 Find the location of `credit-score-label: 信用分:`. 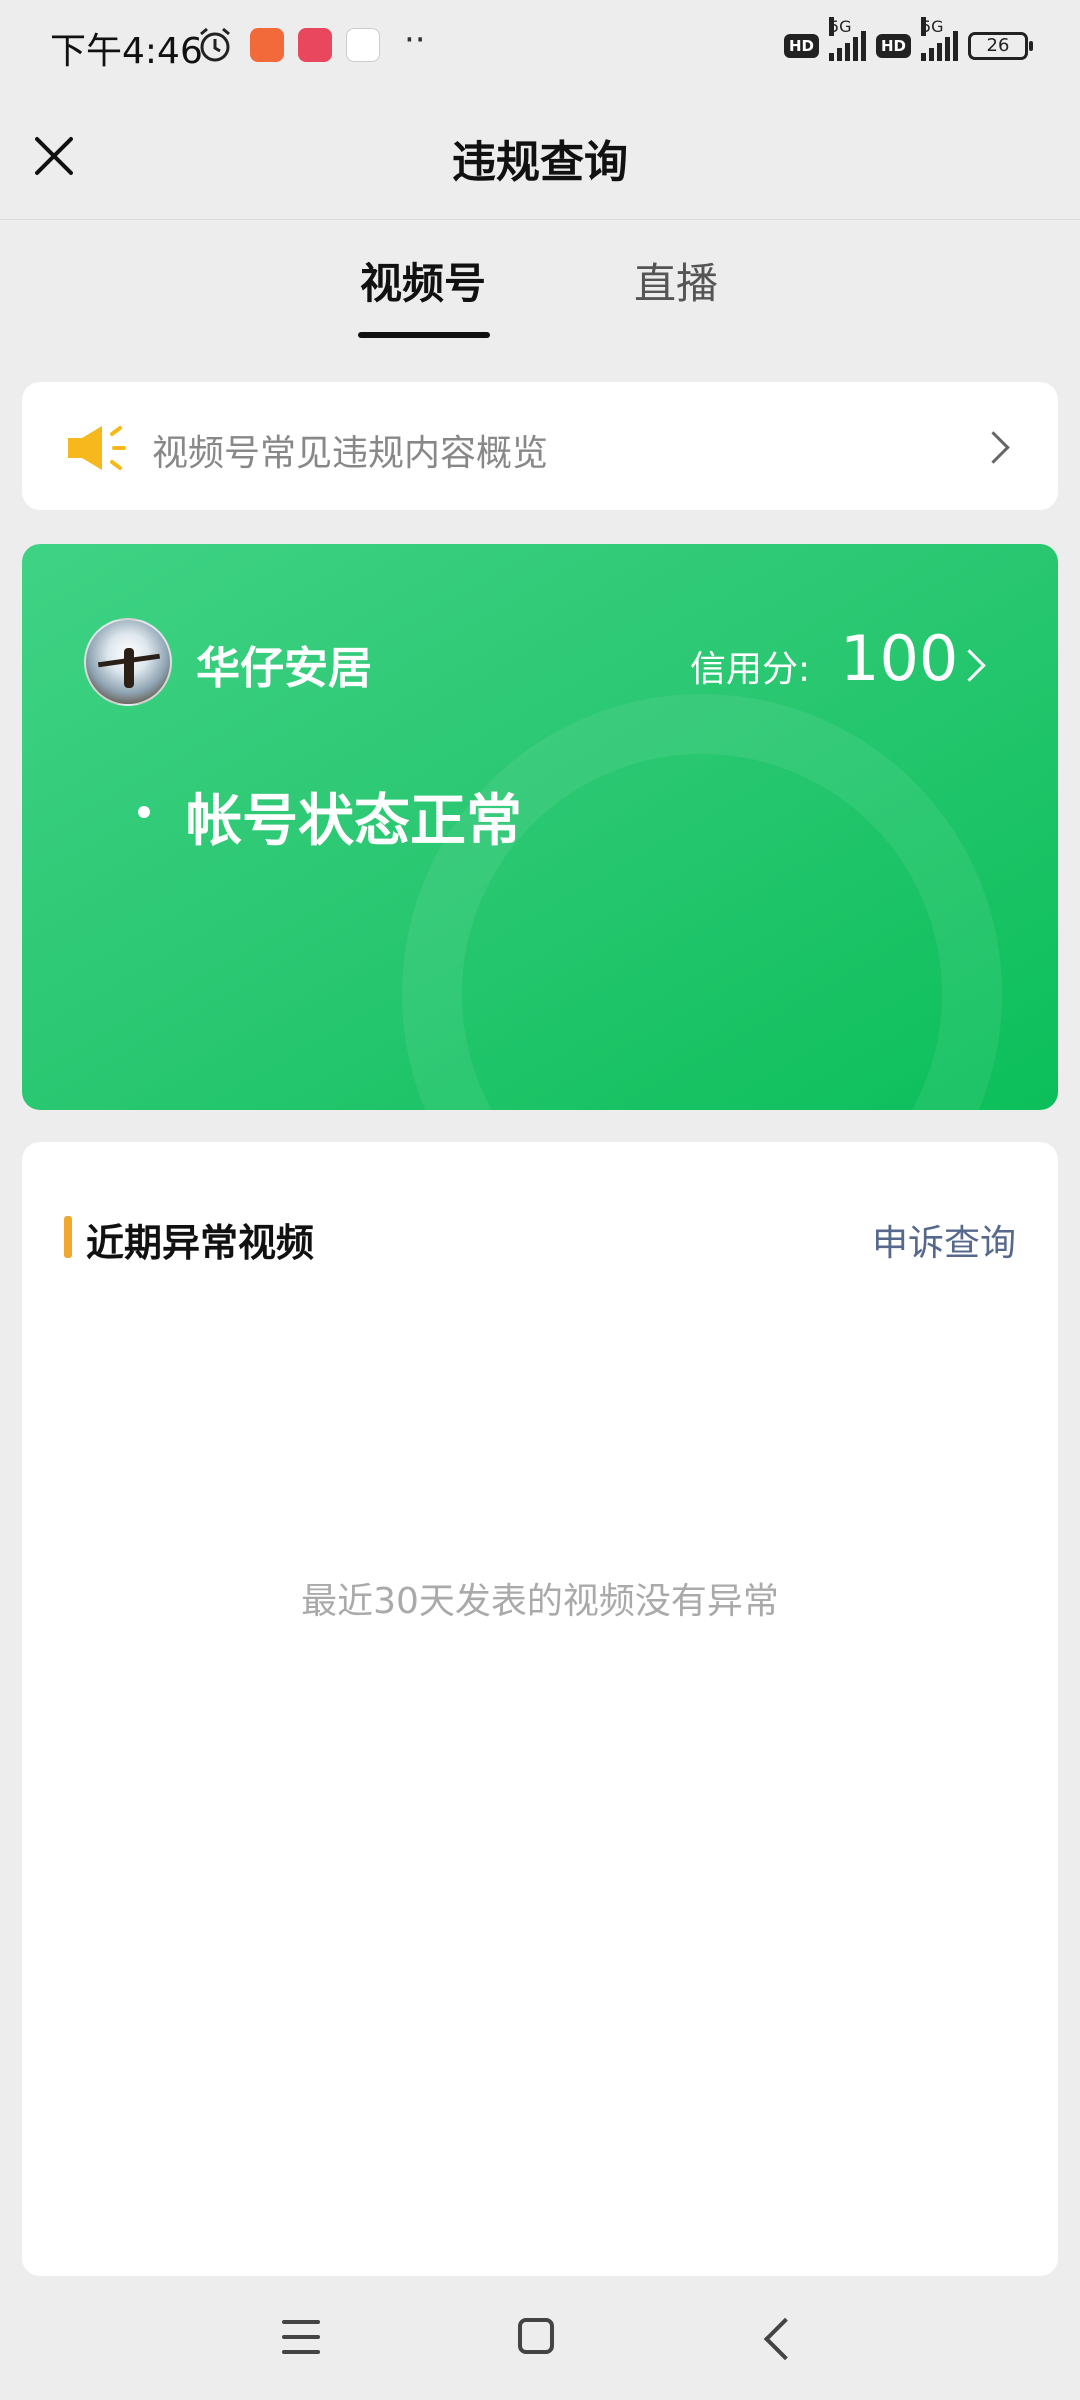

credit-score-label: 信用分: is located at coordinates (750, 666).